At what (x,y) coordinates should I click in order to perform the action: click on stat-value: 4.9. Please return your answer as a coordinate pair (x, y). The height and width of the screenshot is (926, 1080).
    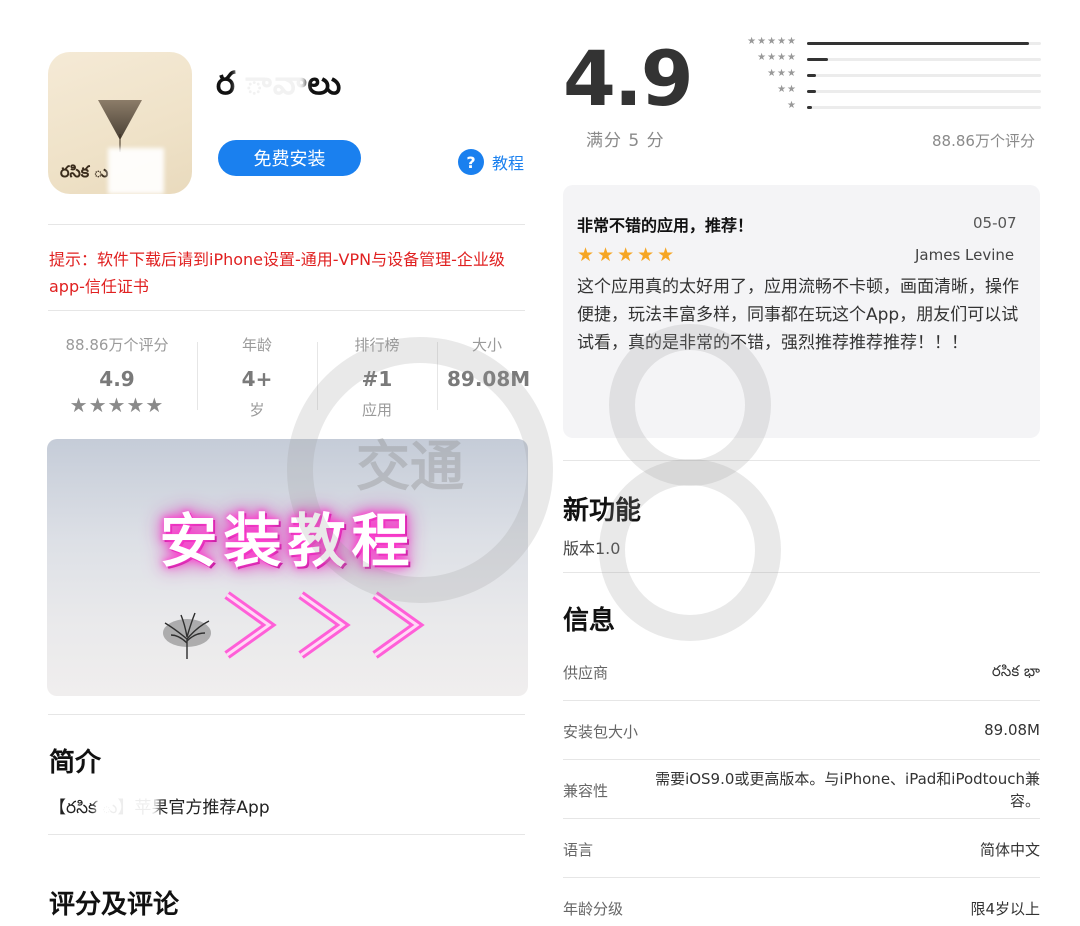
    Looking at the image, I should click on (117, 379).